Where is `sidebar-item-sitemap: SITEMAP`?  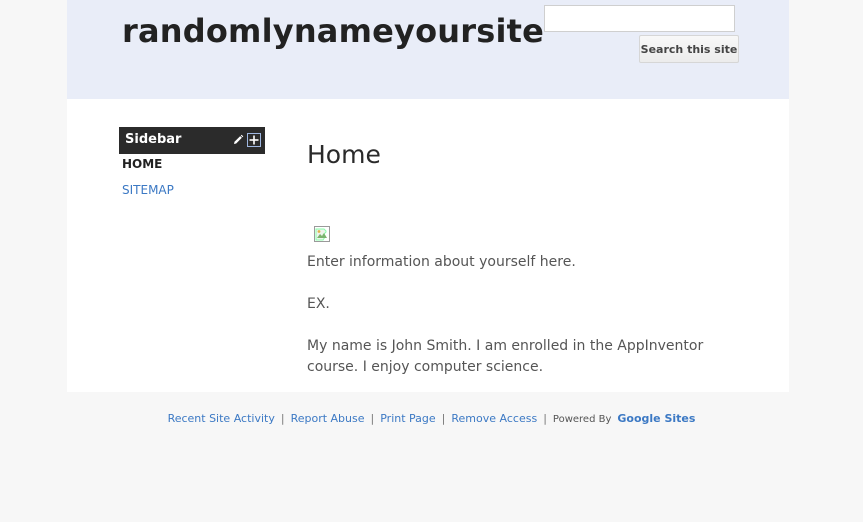 sidebar-item-sitemap: SITEMAP is located at coordinates (148, 190).